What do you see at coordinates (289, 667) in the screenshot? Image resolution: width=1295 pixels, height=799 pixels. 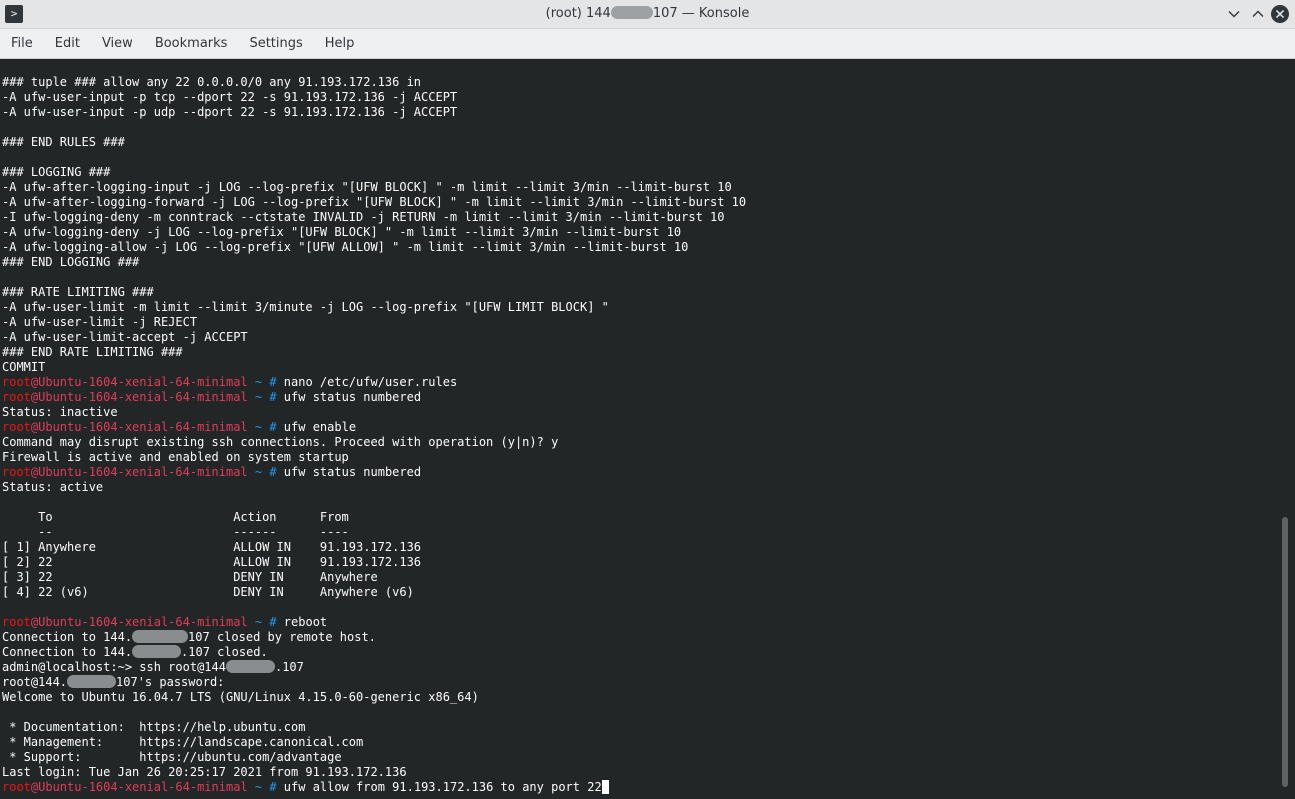 I see `line-part: .107` at bounding box center [289, 667].